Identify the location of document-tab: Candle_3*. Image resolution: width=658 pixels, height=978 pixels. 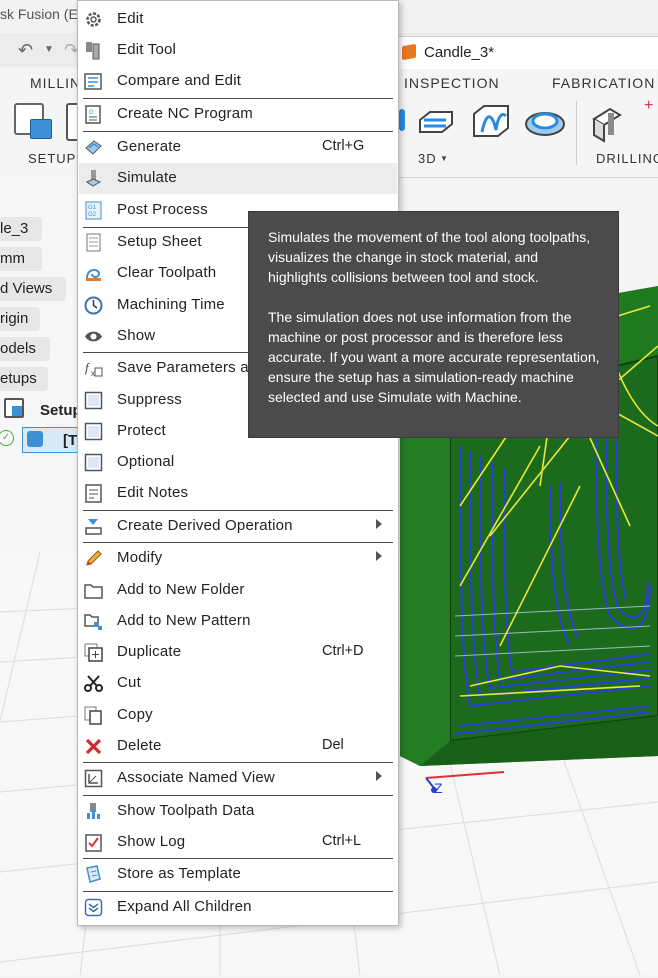
(525, 53).